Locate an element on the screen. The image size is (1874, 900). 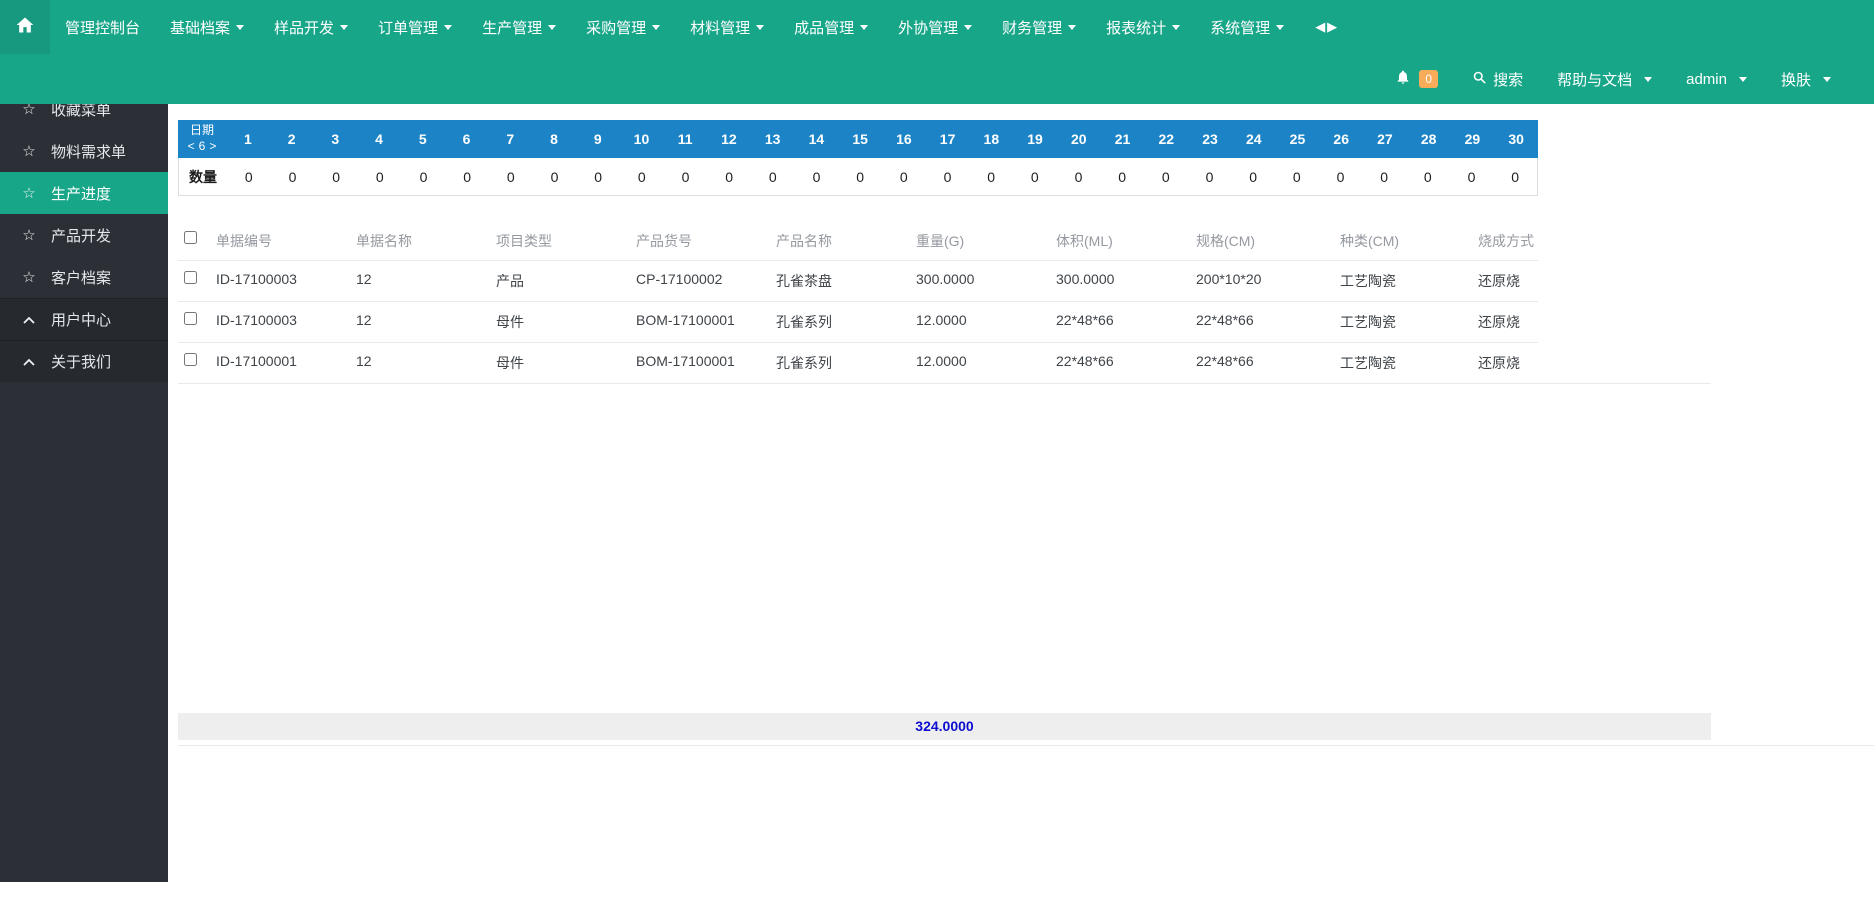
content-divider is located at coordinates (1026, 743).